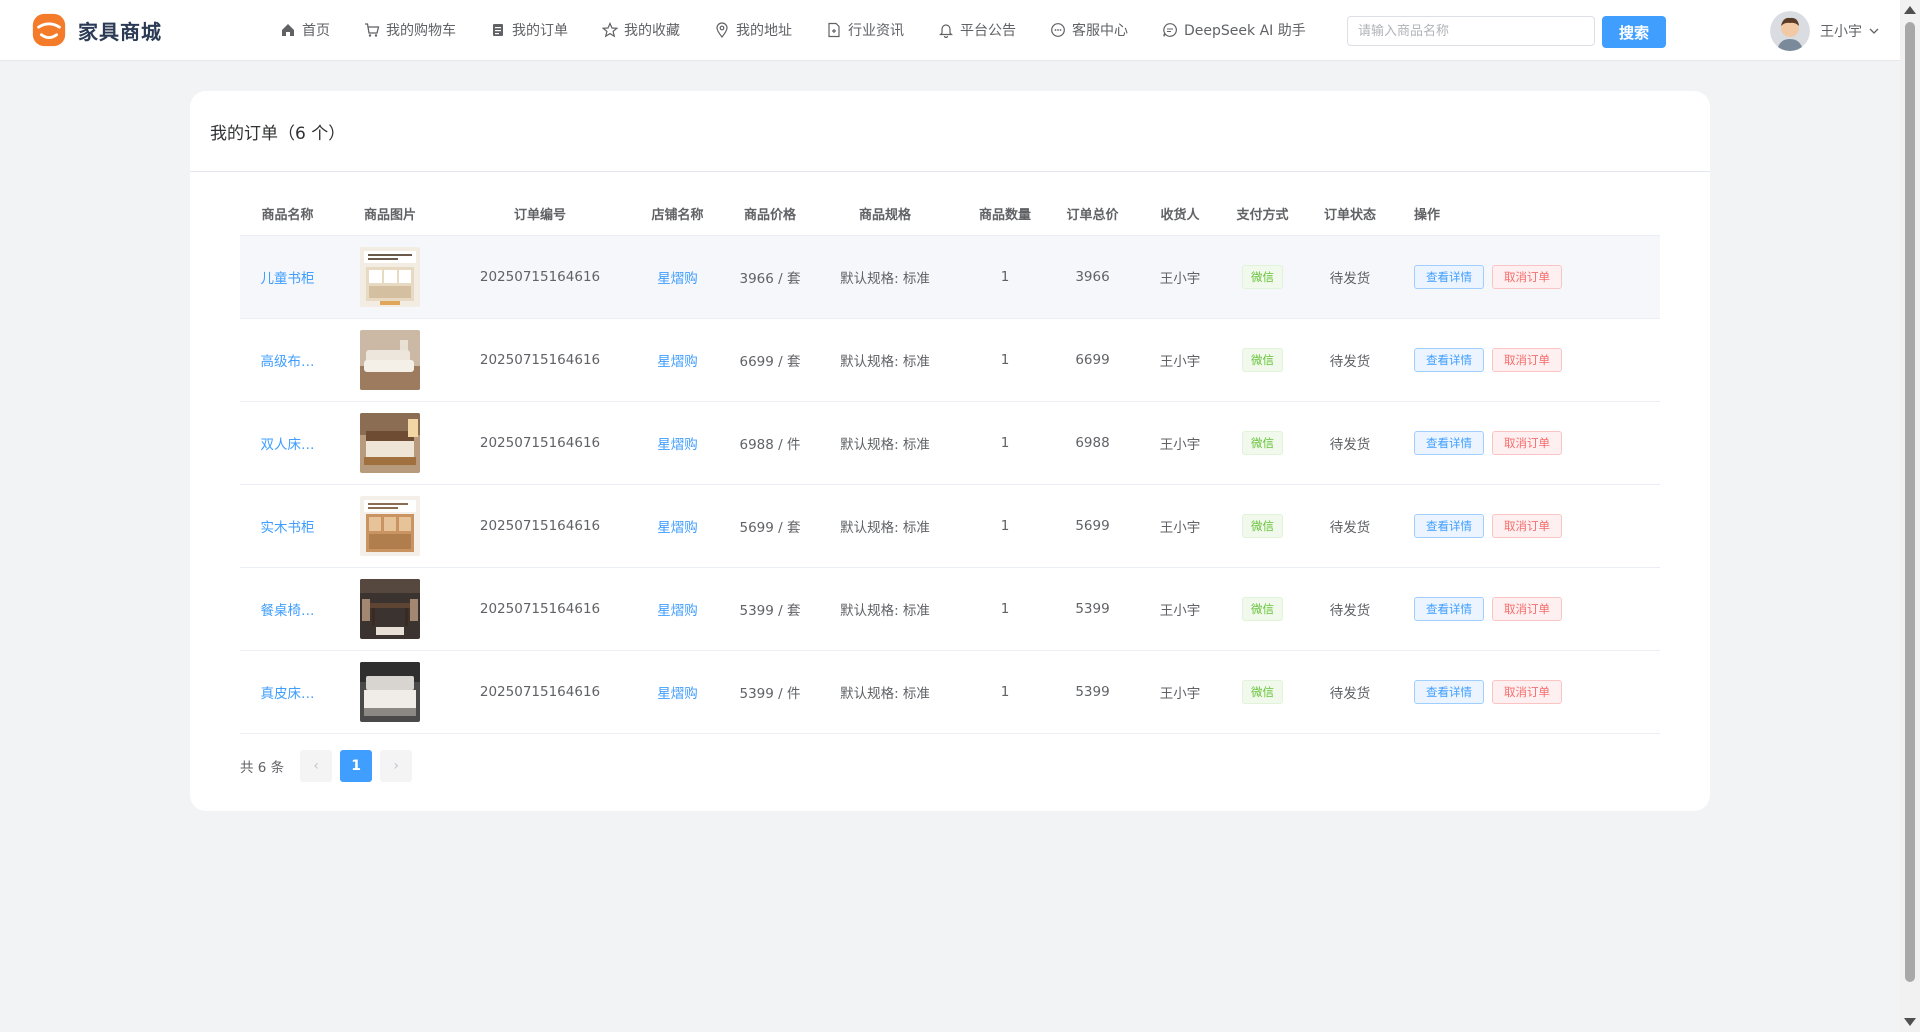 The width and height of the screenshot is (1920, 1032). What do you see at coordinates (390, 213) in the screenshot?
I see `column-header: 商品图片` at bounding box center [390, 213].